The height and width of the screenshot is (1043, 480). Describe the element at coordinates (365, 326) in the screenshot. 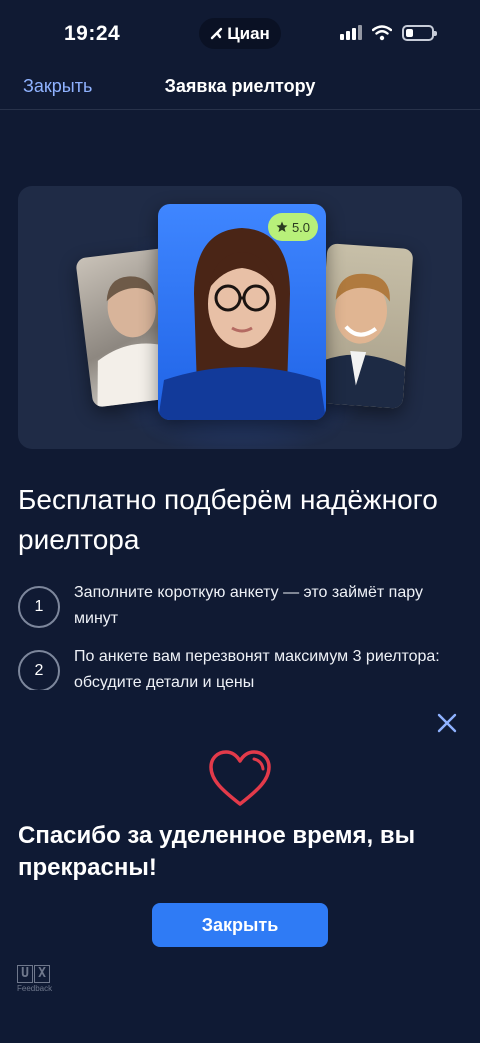

I see `realtor-photo-right` at that location.